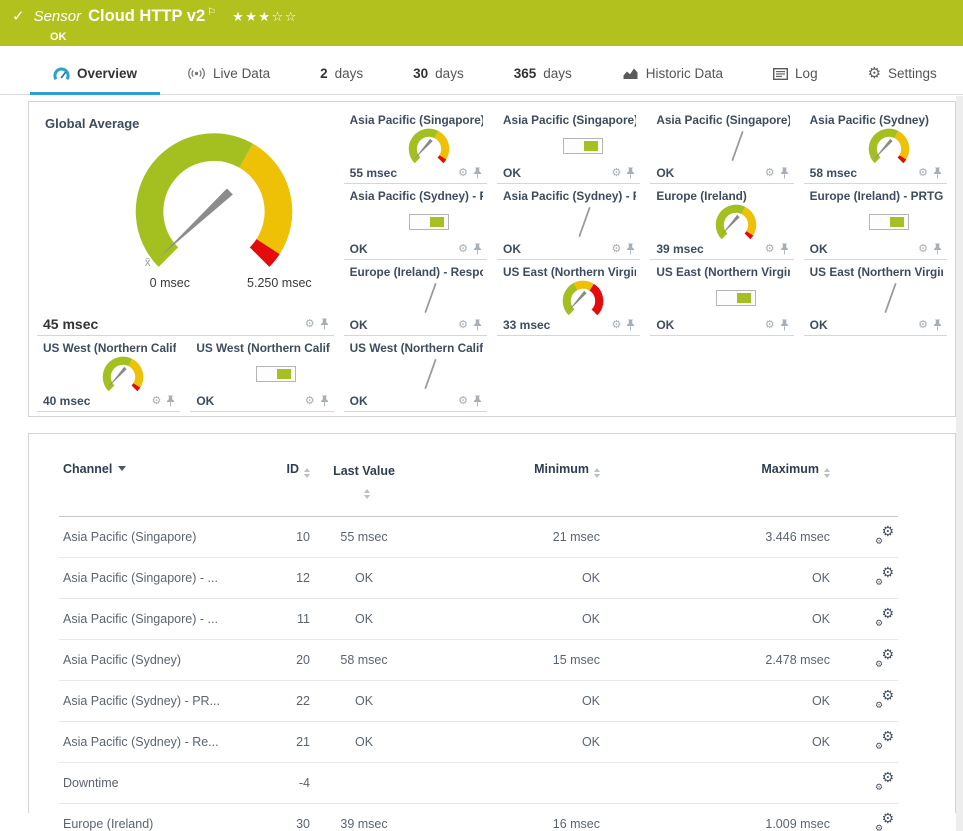  Describe the element at coordinates (364, 782) in the screenshot. I see `cell-last-value` at that location.